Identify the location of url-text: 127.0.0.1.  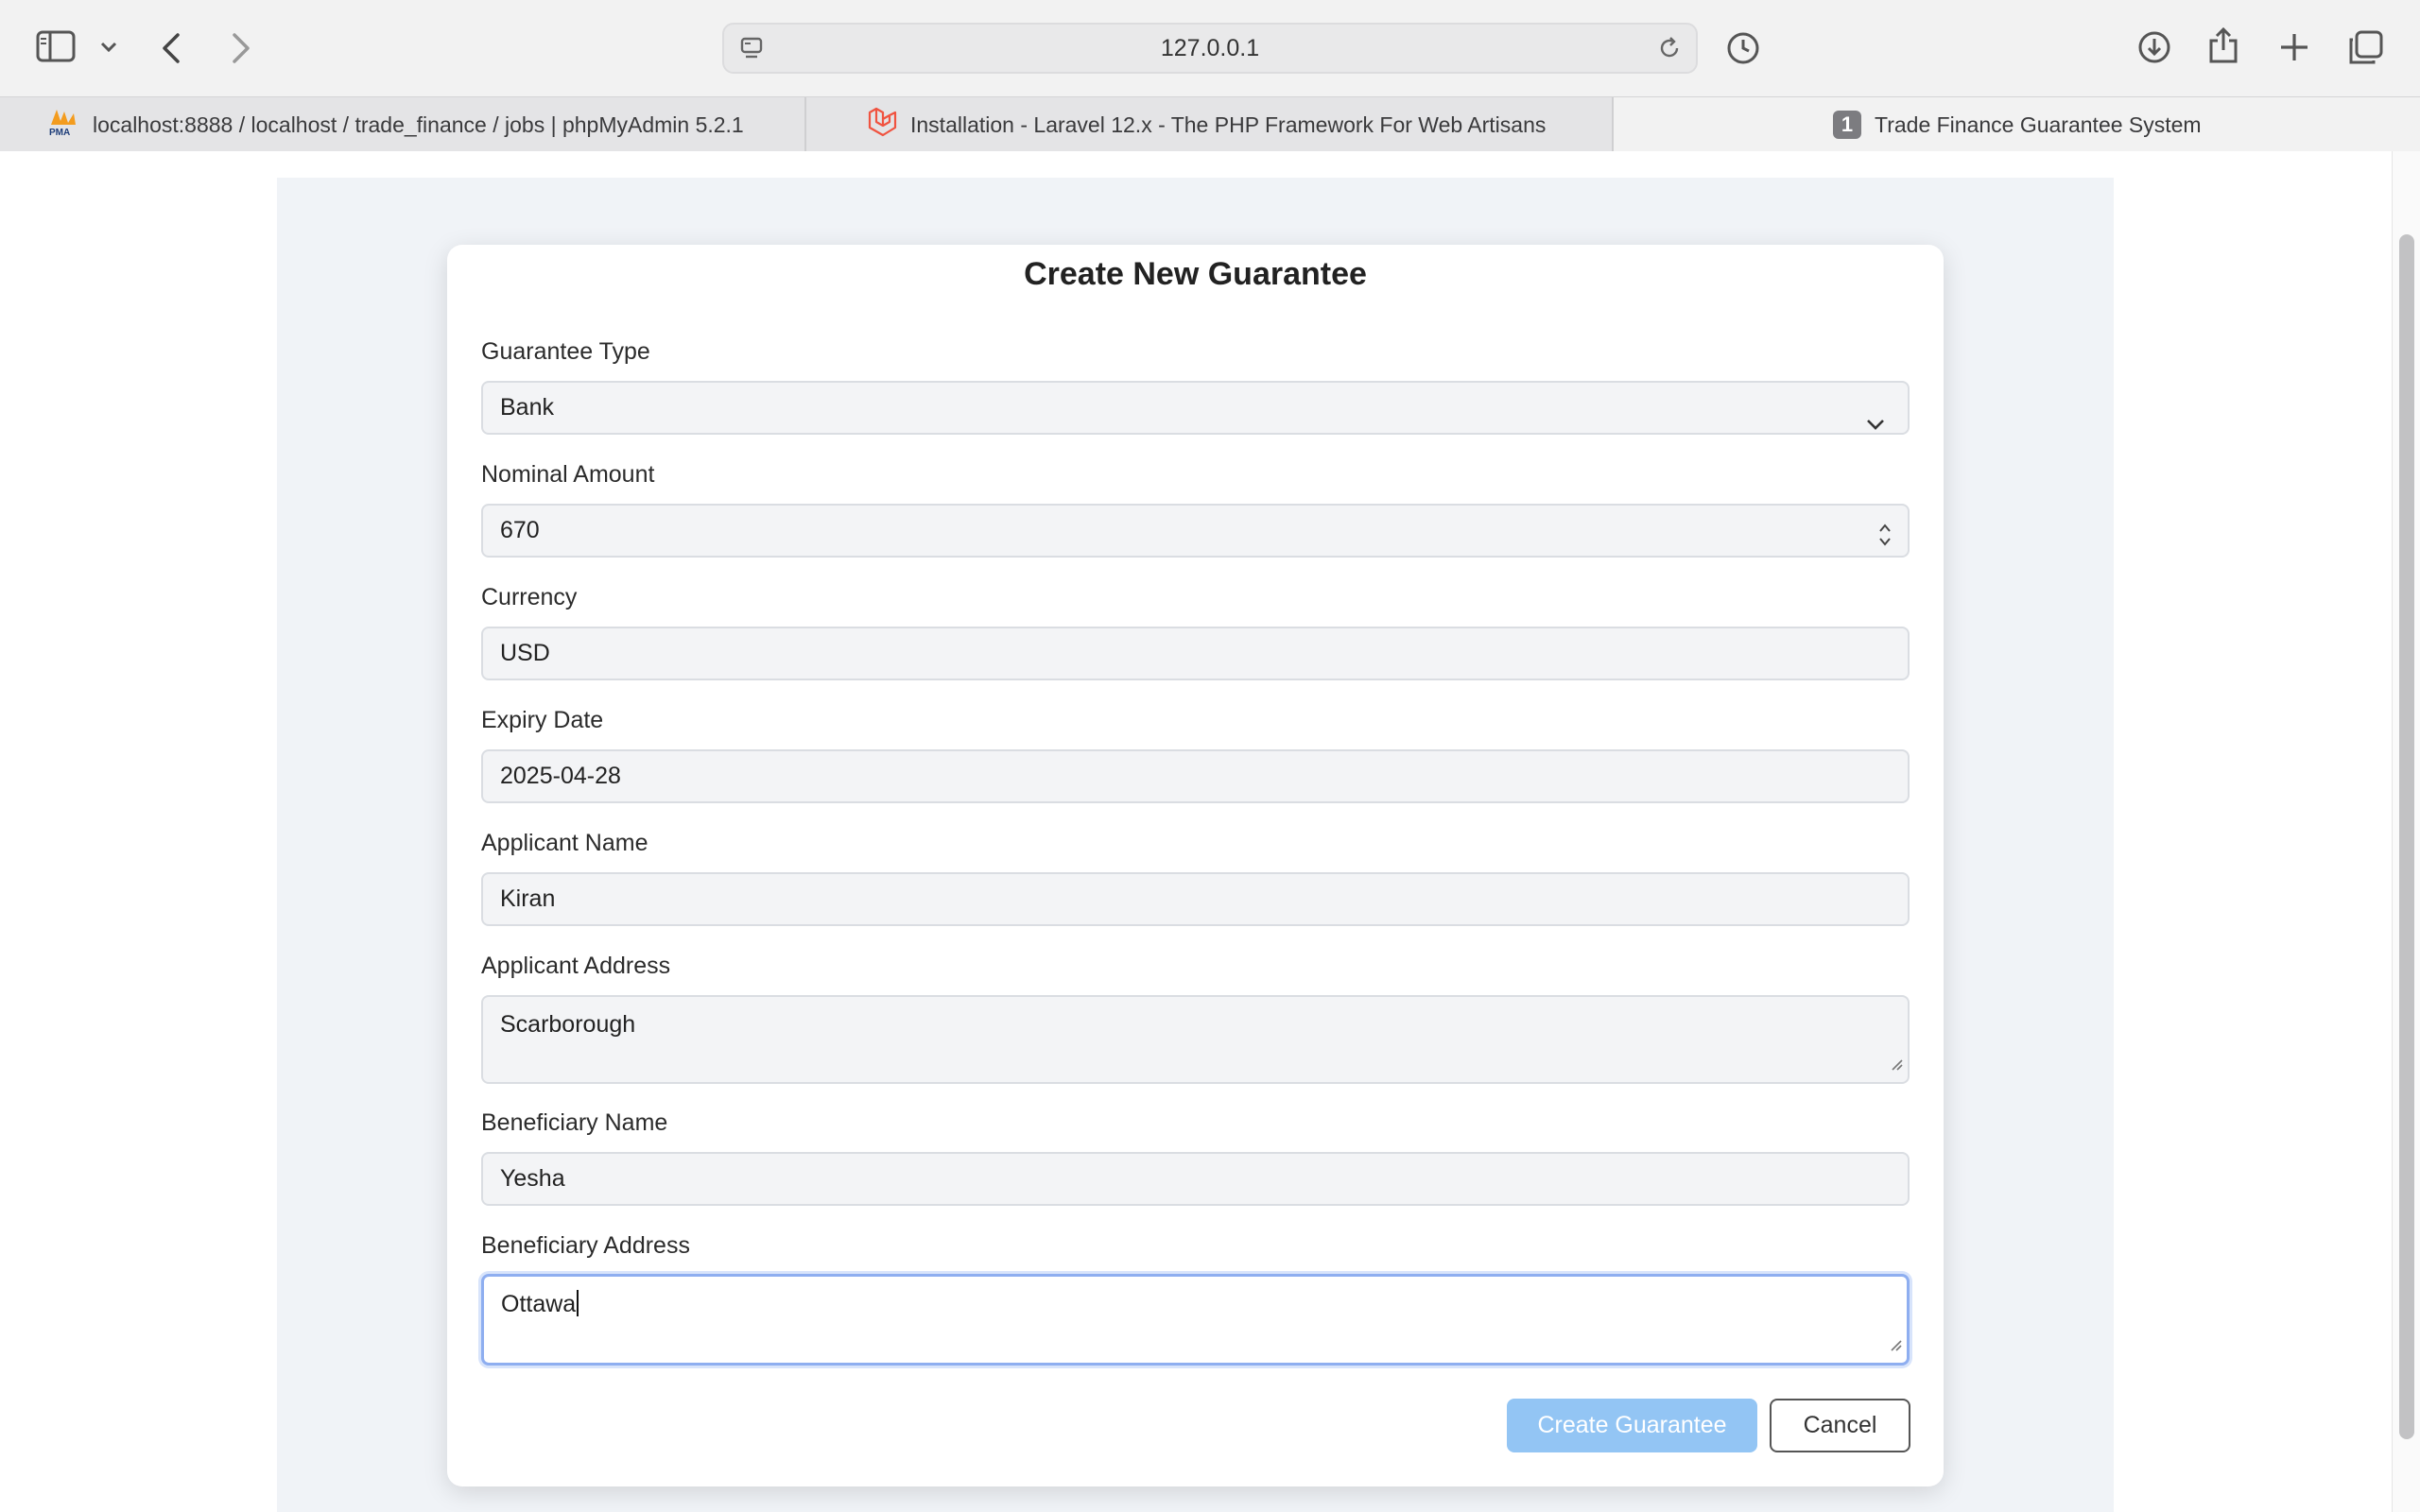
(1210, 48).